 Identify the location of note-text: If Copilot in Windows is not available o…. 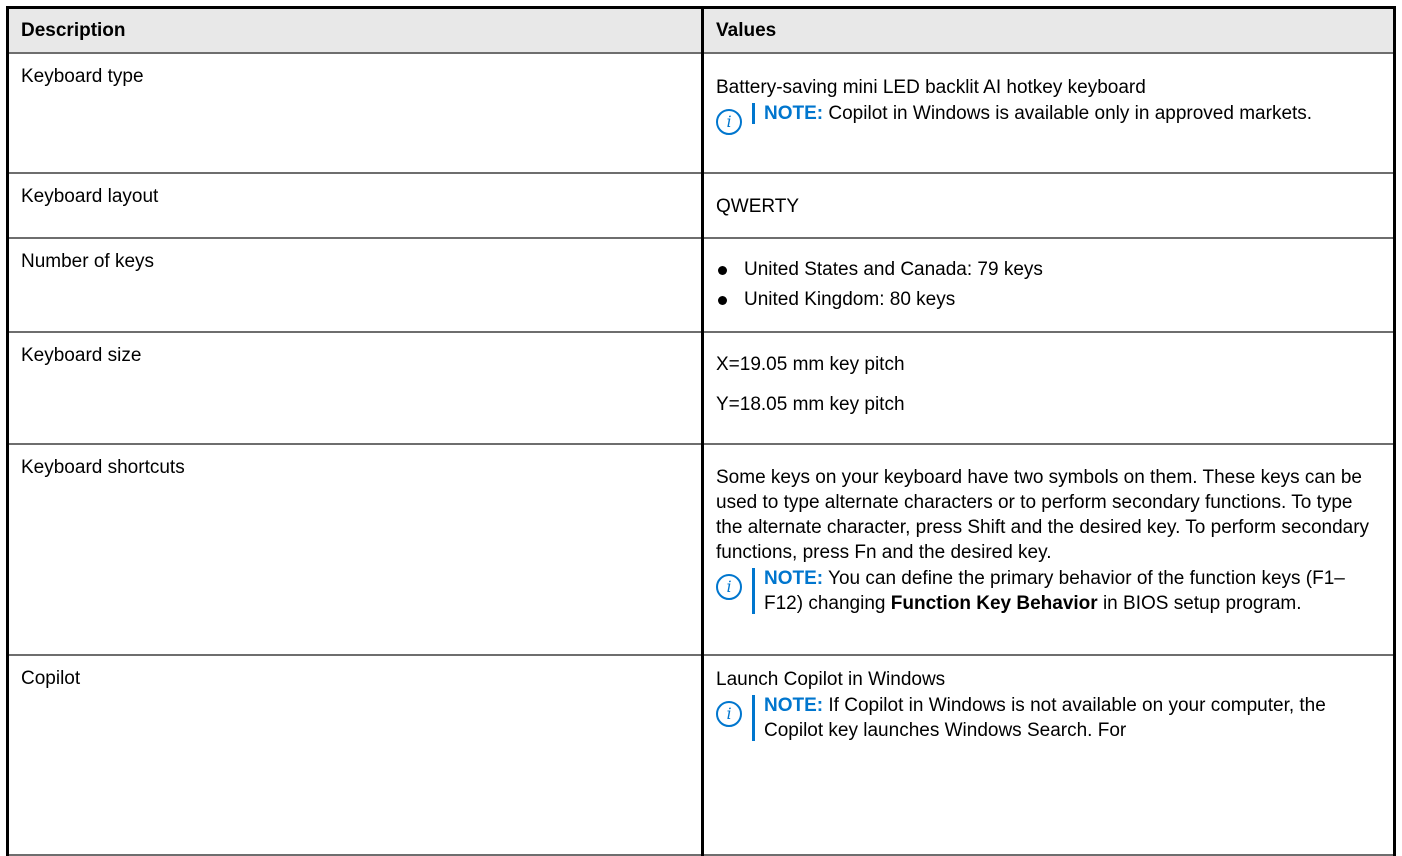
(1045, 718).